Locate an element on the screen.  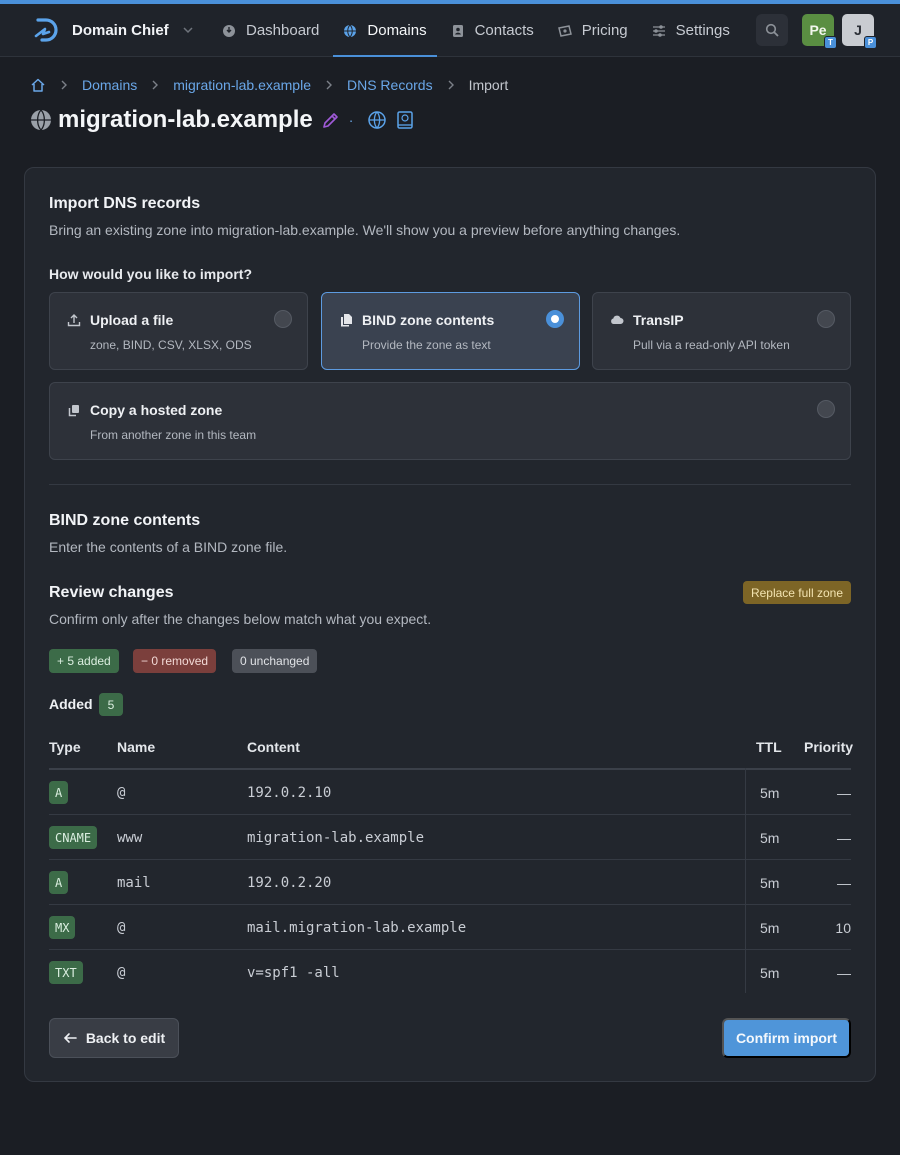
breadcrumb-domains: Domains is located at coordinates (109, 85).